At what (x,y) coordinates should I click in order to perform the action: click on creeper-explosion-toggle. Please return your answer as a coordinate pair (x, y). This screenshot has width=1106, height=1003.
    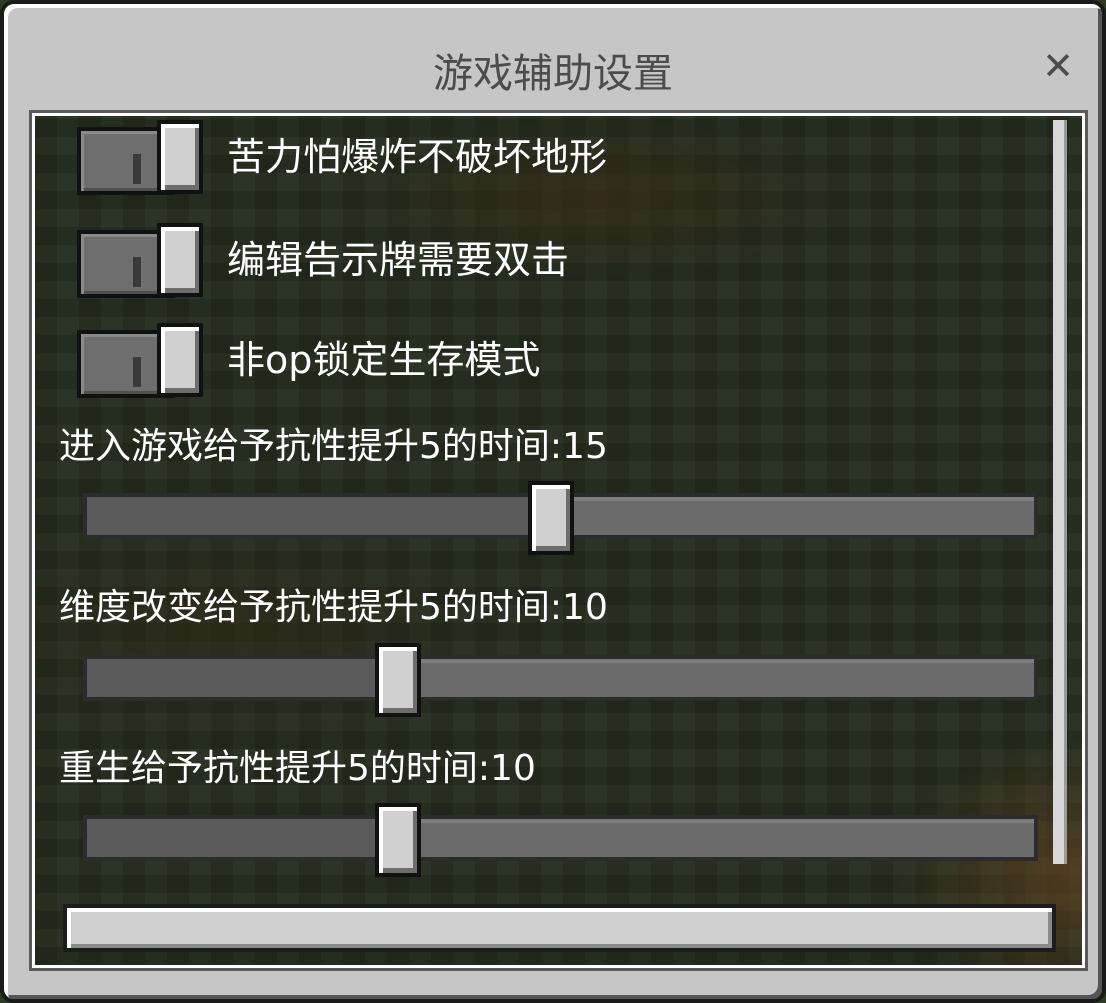
    Looking at the image, I should click on (141, 158).